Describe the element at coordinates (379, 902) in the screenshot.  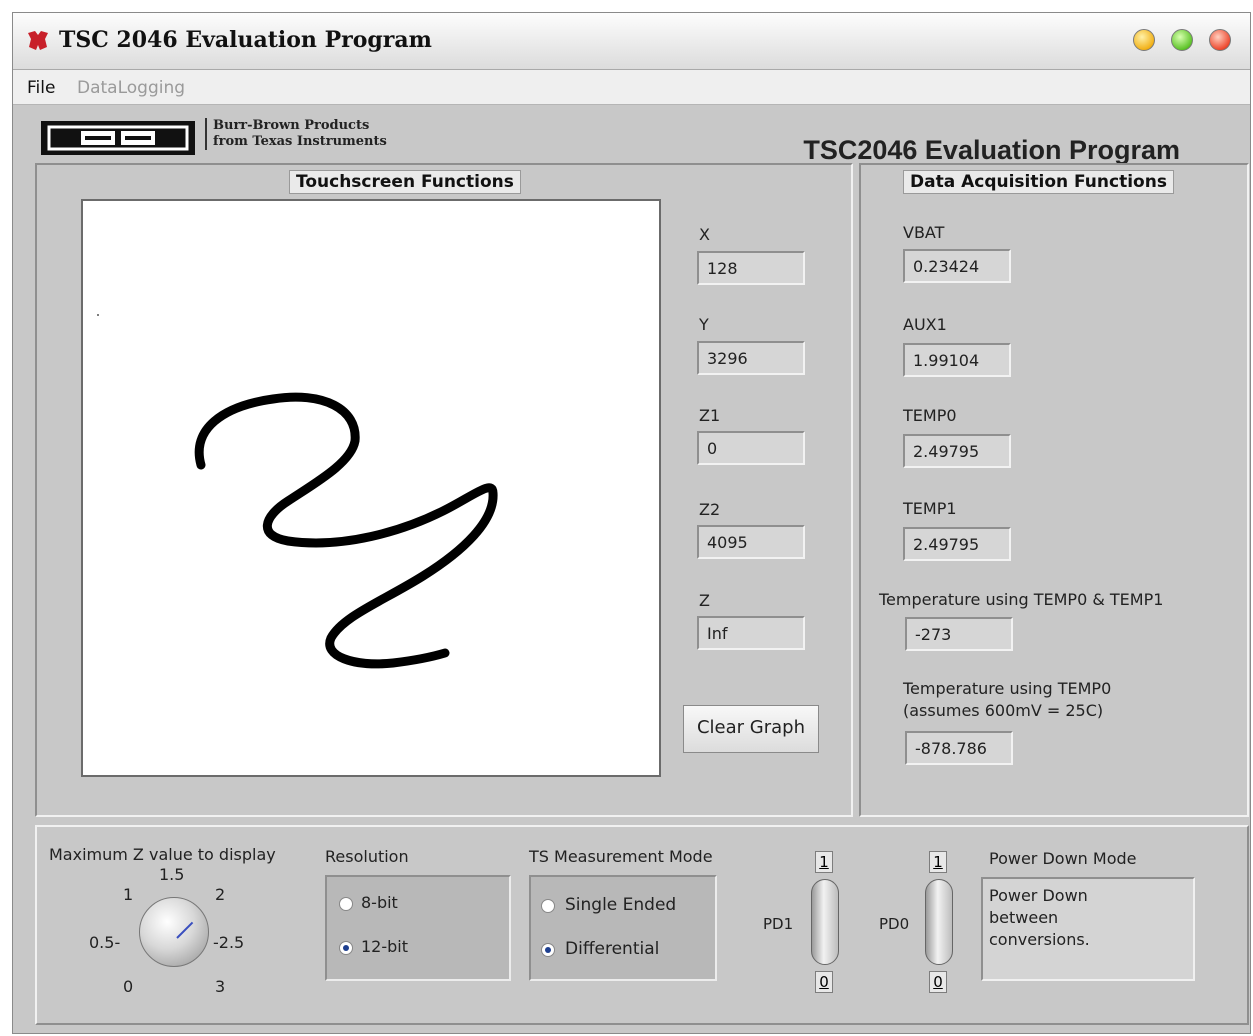
I see `resolution-8bit-label: 8-bit` at that location.